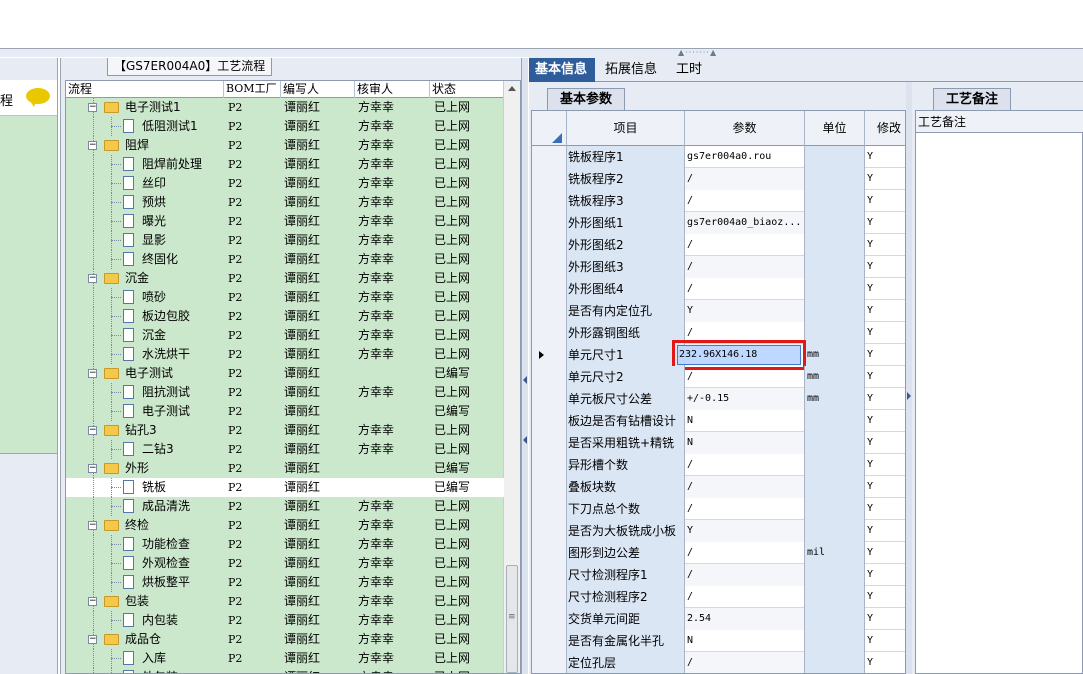 The image size is (1083, 674). What do you see at coordinates (525, 366) in the screenshot?
I see `middle-right-splitter` at bounding box center [525, 366].